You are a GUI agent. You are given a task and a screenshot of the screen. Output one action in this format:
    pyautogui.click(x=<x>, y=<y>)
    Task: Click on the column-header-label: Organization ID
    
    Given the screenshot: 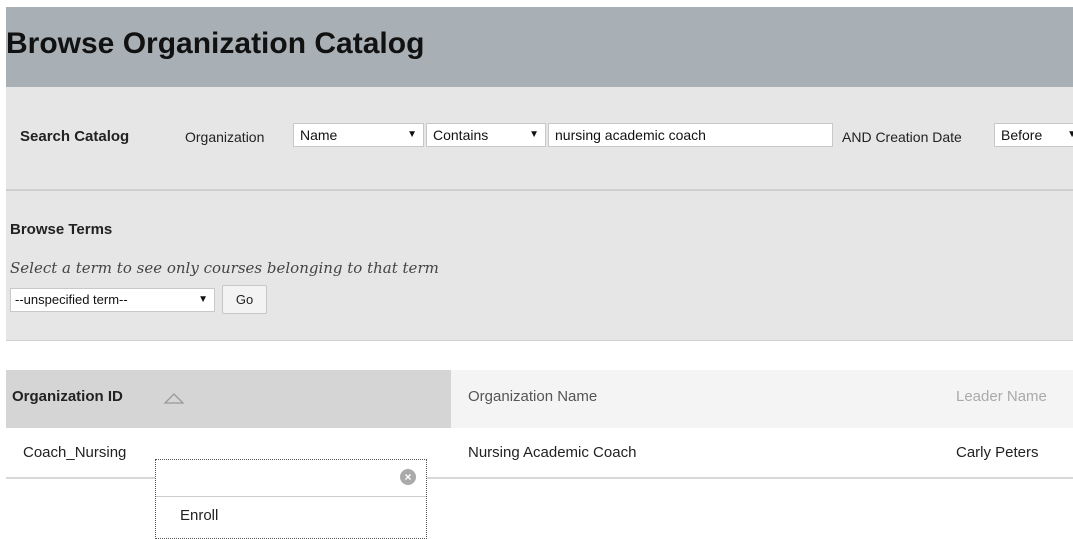 What is the action you would take?
    pyautogui.click(x=67, y=396)
    